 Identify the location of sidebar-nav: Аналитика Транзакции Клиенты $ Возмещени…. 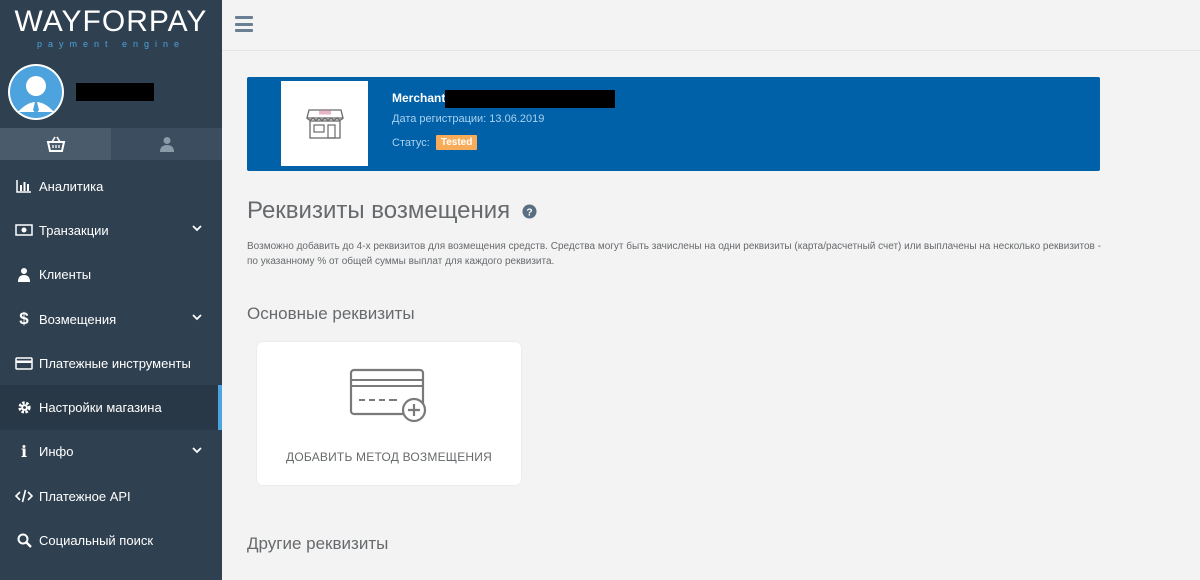
(111, 363).